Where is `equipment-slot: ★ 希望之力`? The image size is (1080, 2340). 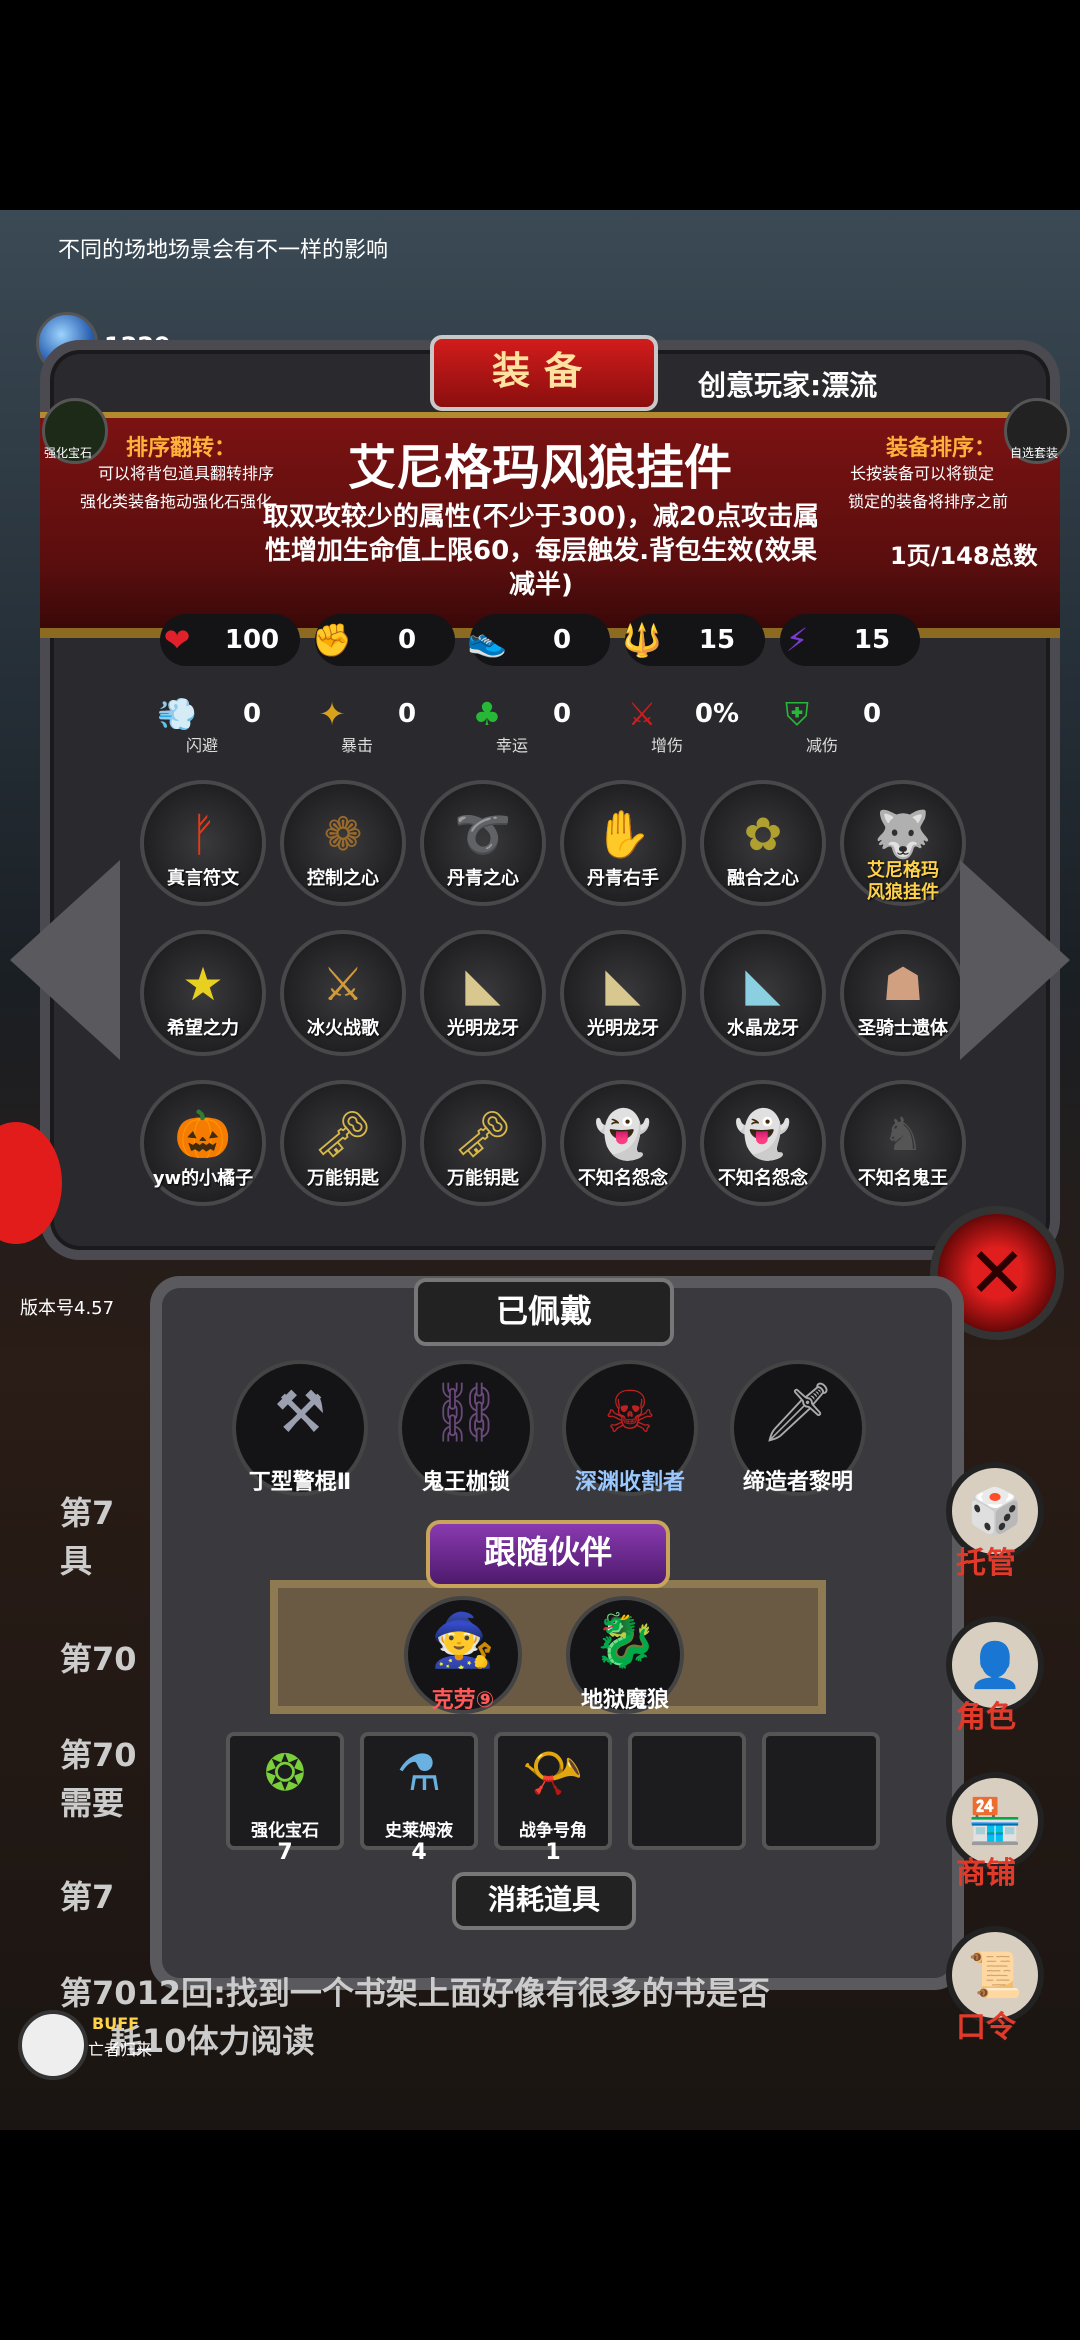 equipment-slot: ★ 希望之力 is located at coordinates (203, 993).